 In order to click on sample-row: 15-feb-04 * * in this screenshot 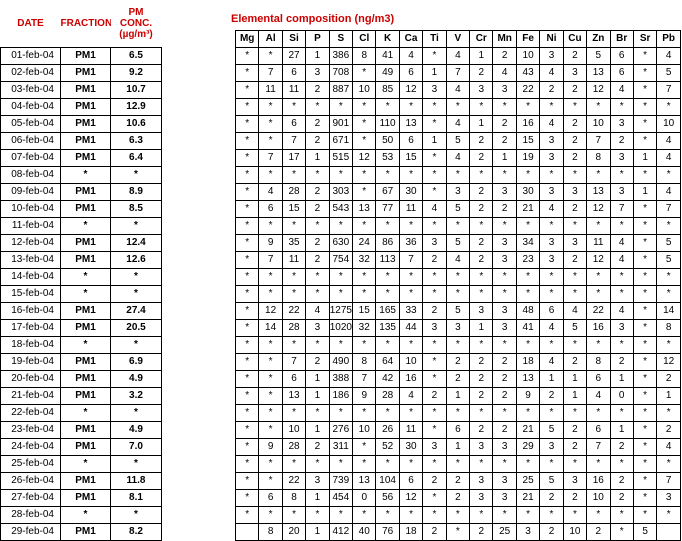, I will do `click(81, 294)`.